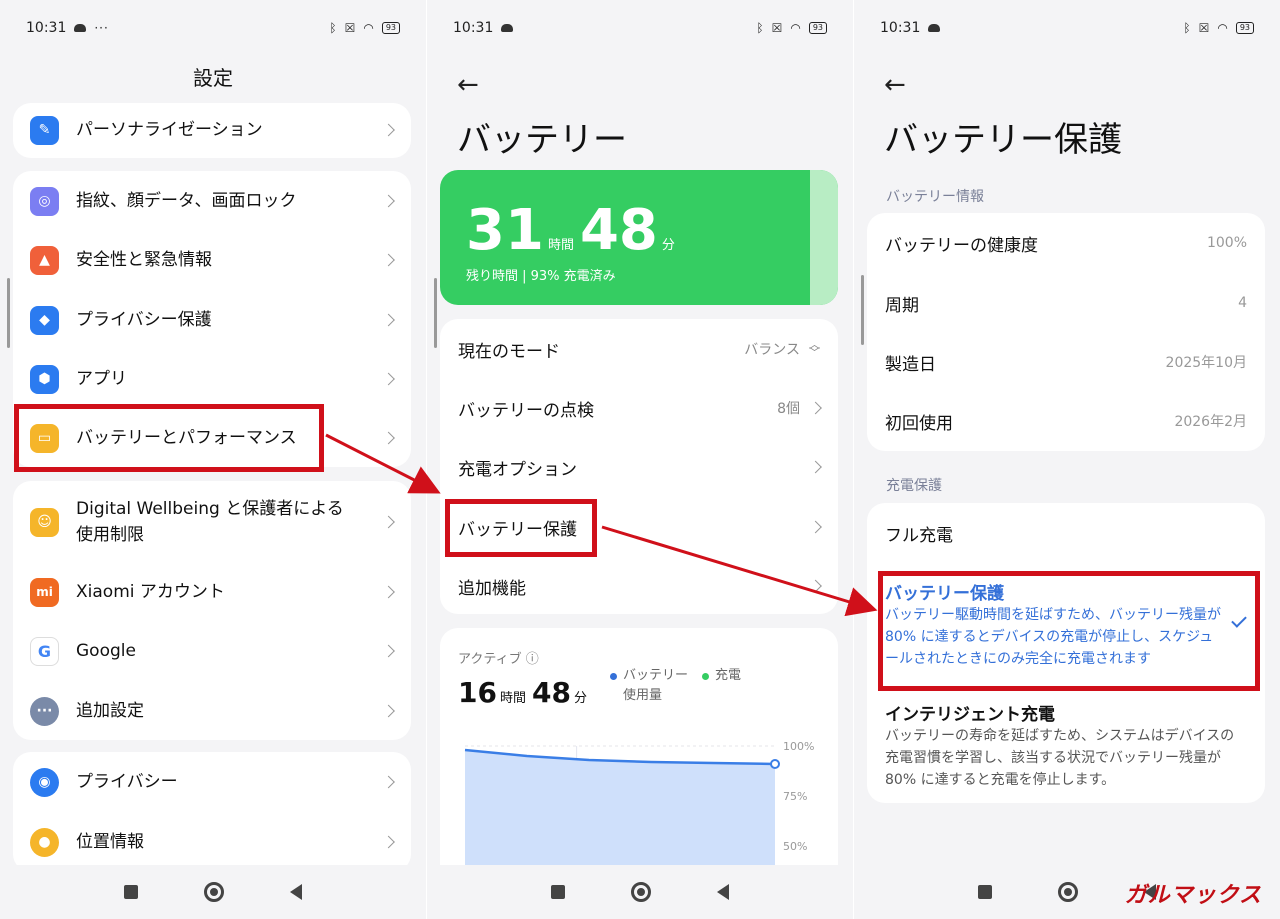 This screenshot has height=919, width=1280. I want to click on extra-features-row: 追加機能, so click(639, 586).